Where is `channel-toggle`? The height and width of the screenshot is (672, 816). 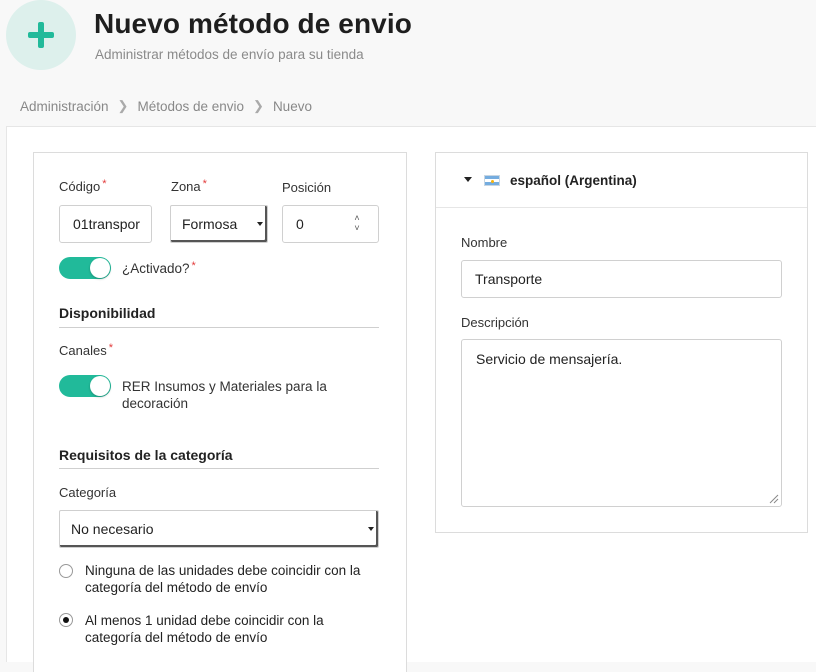 channel-toggle is located at coordinates (85, 386).